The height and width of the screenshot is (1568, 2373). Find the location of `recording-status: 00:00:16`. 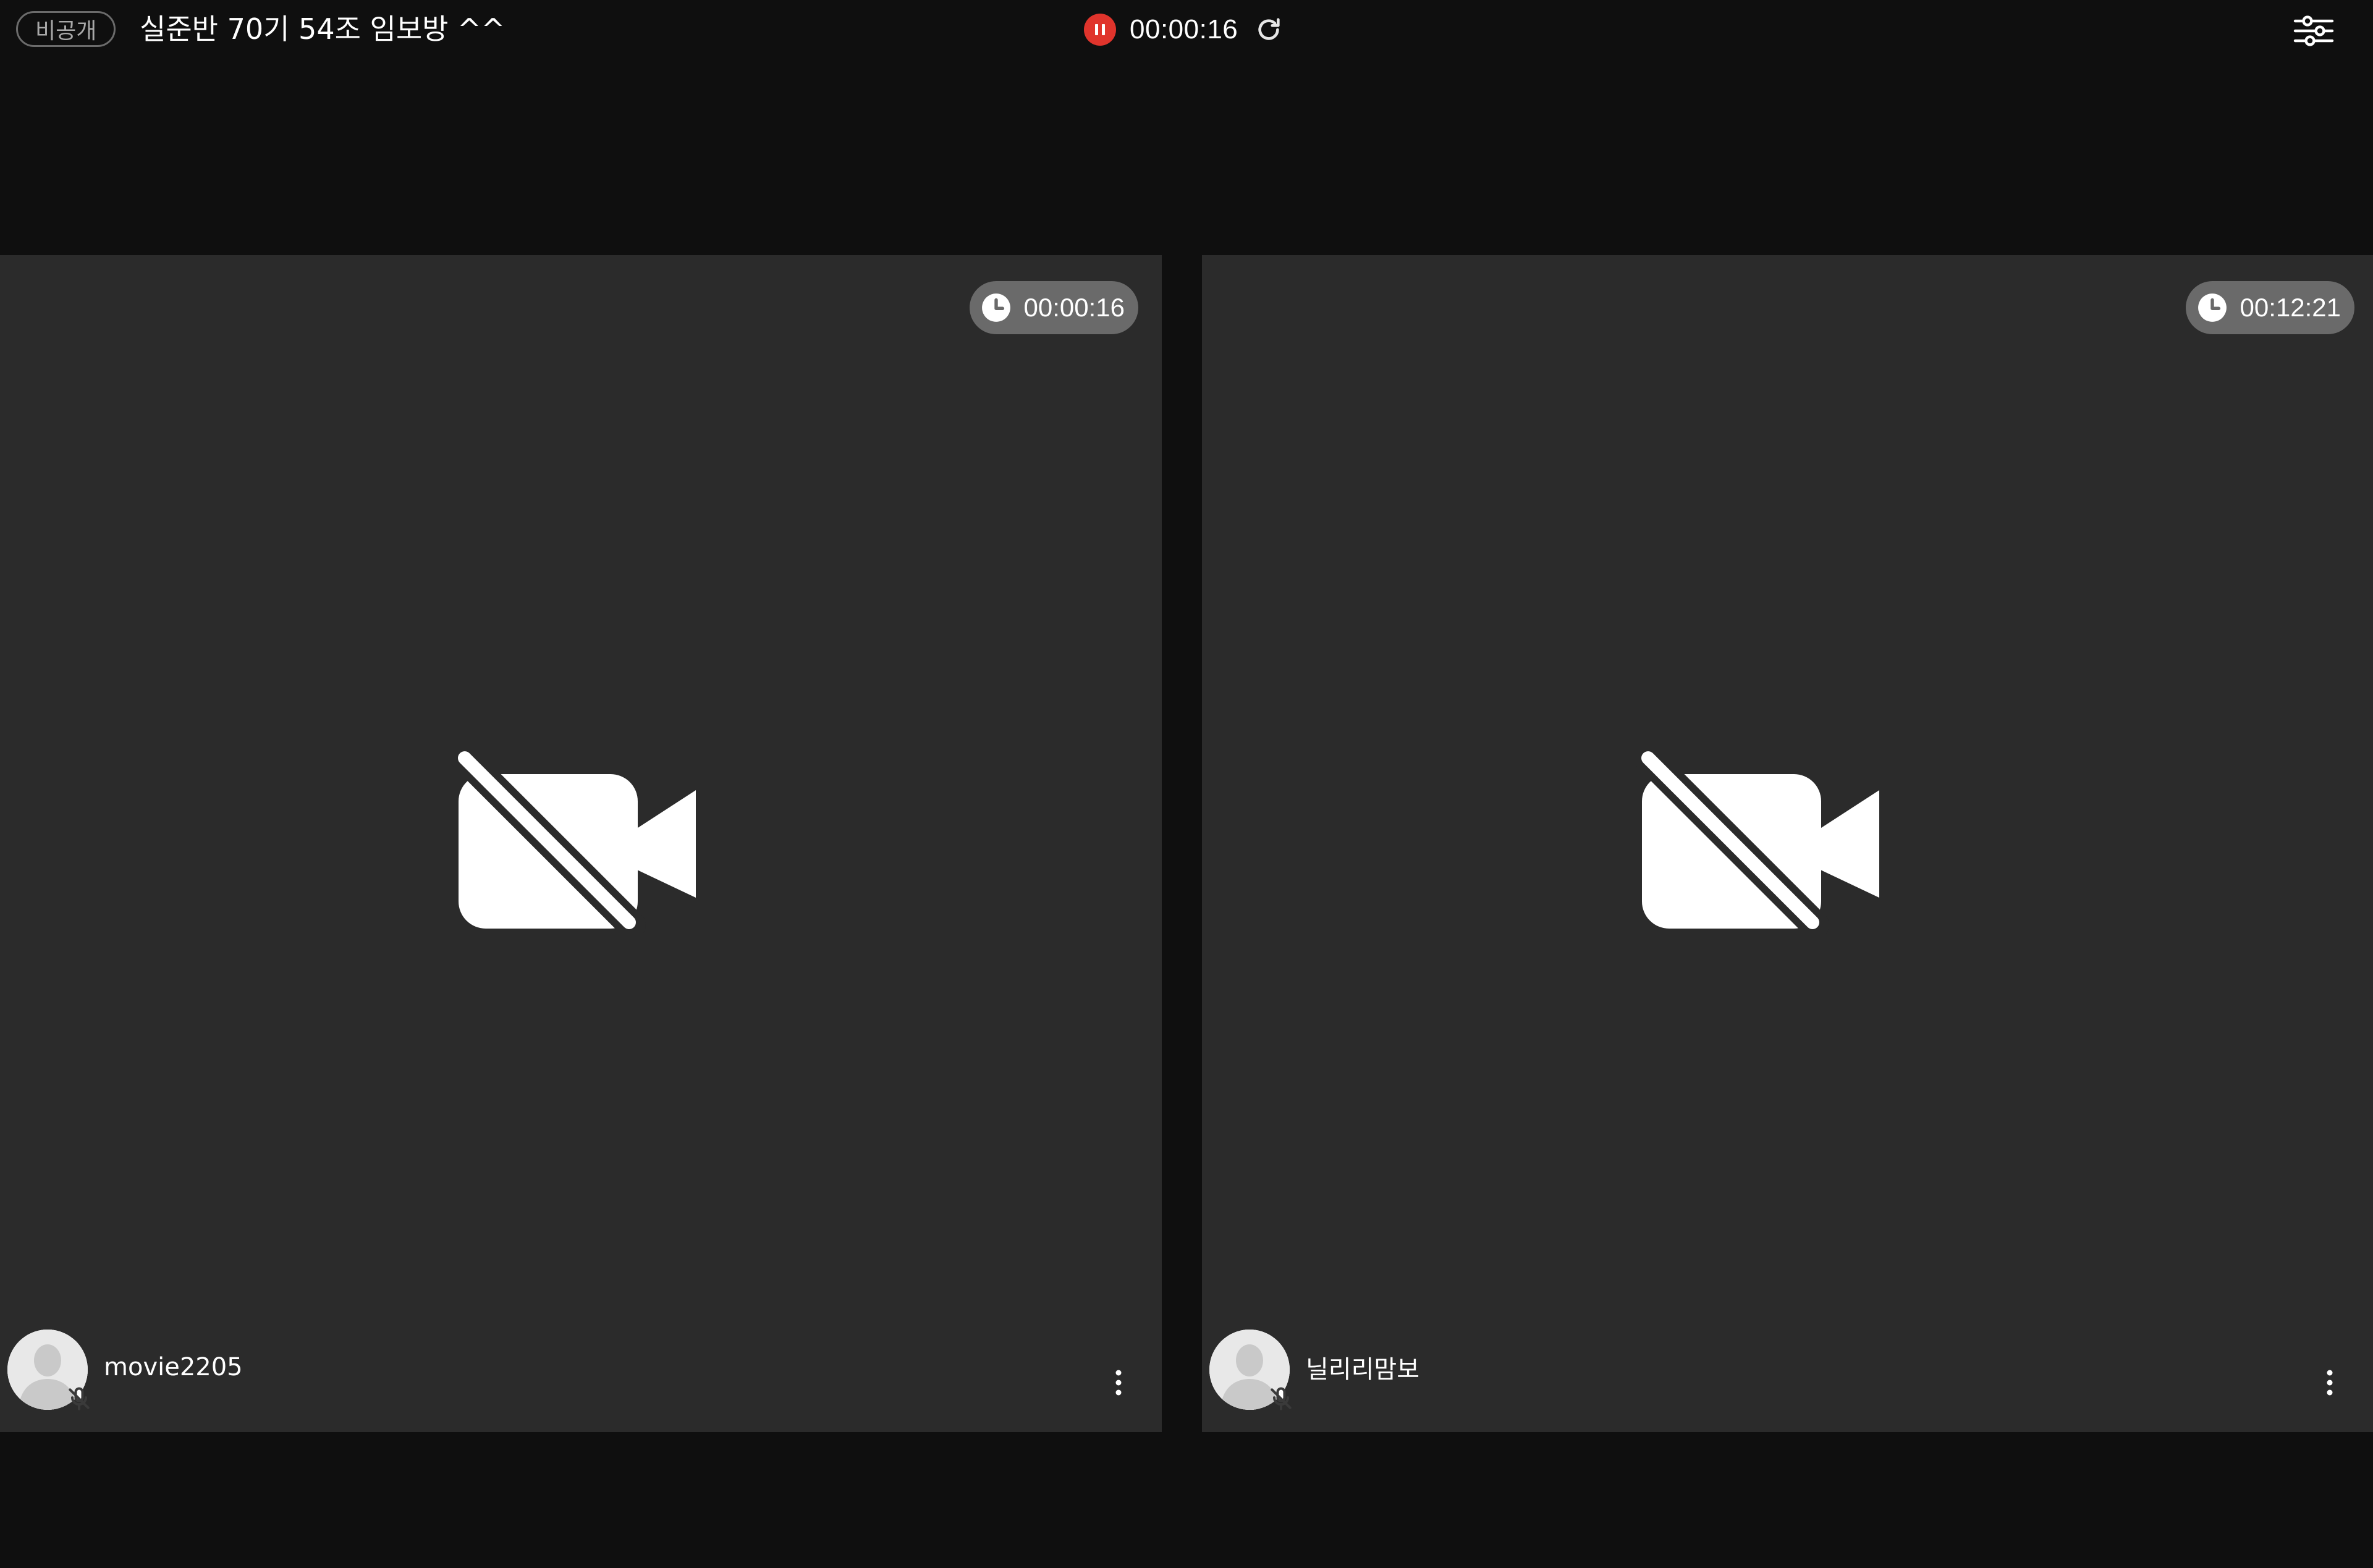

recording-status: 00:00:16 is located at coordinates (1184, 29).